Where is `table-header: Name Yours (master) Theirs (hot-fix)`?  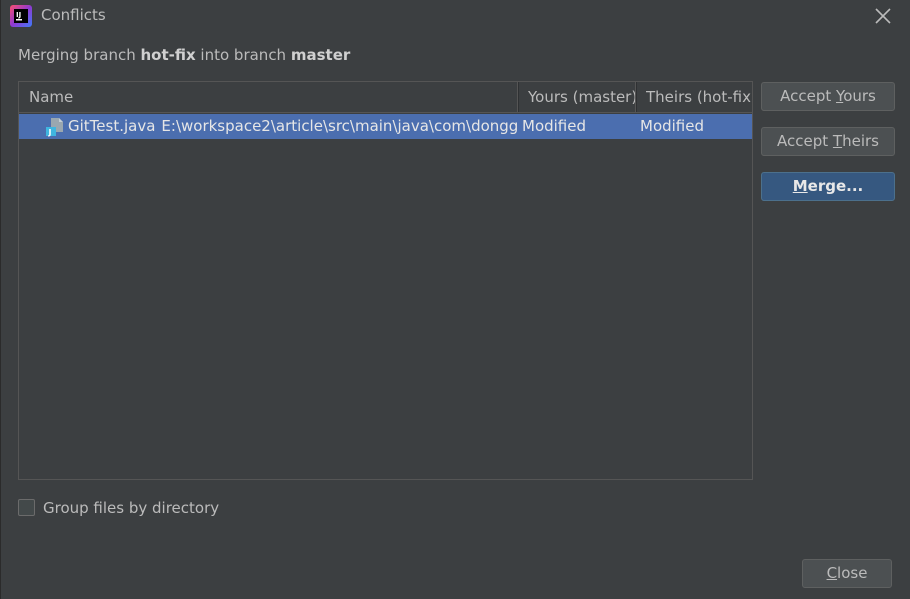 table-header: Name Yours (master) Theirs (hot-fix) is located at coordinates (385, 97).